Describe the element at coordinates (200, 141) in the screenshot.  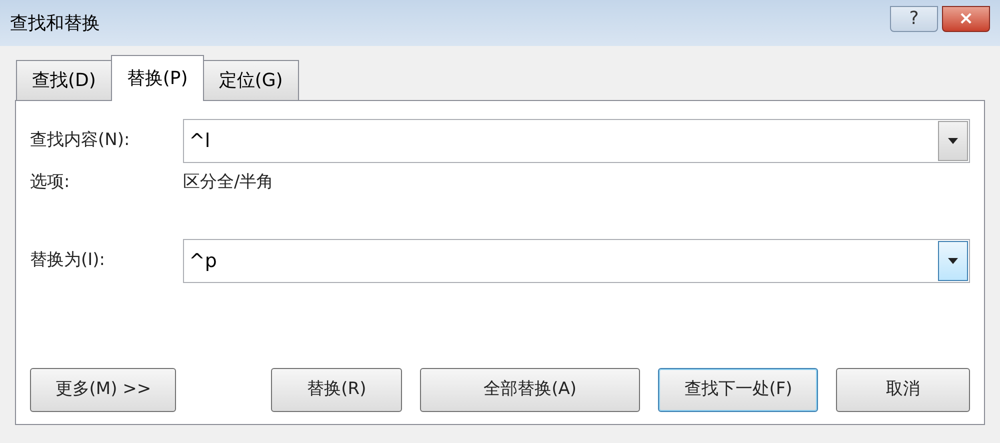
I see `field-value: ^l` at that location.